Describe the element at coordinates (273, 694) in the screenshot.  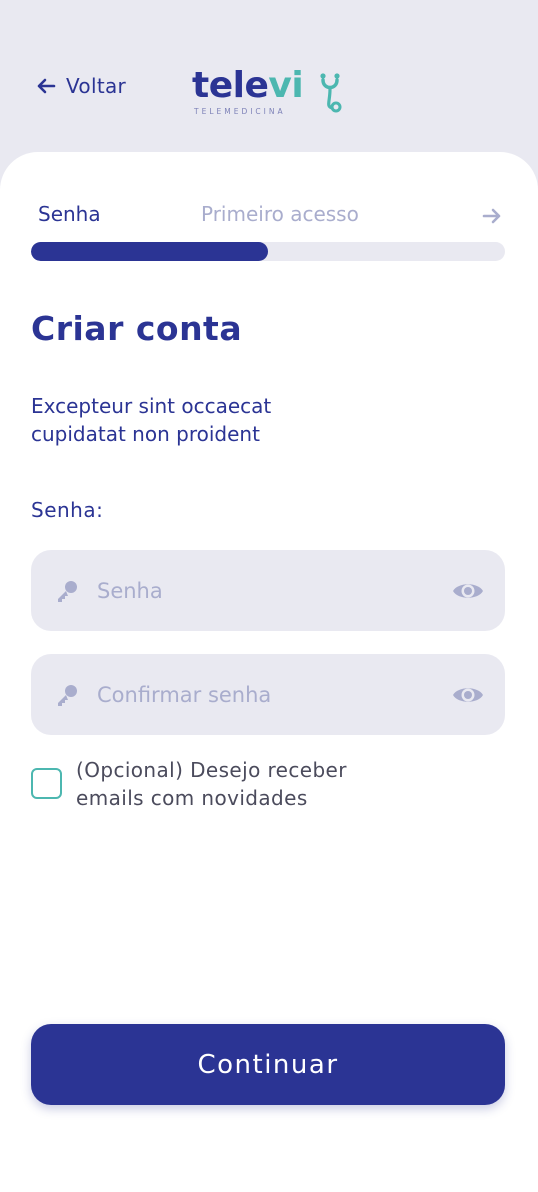
I see `confirm-password-input` at that location.